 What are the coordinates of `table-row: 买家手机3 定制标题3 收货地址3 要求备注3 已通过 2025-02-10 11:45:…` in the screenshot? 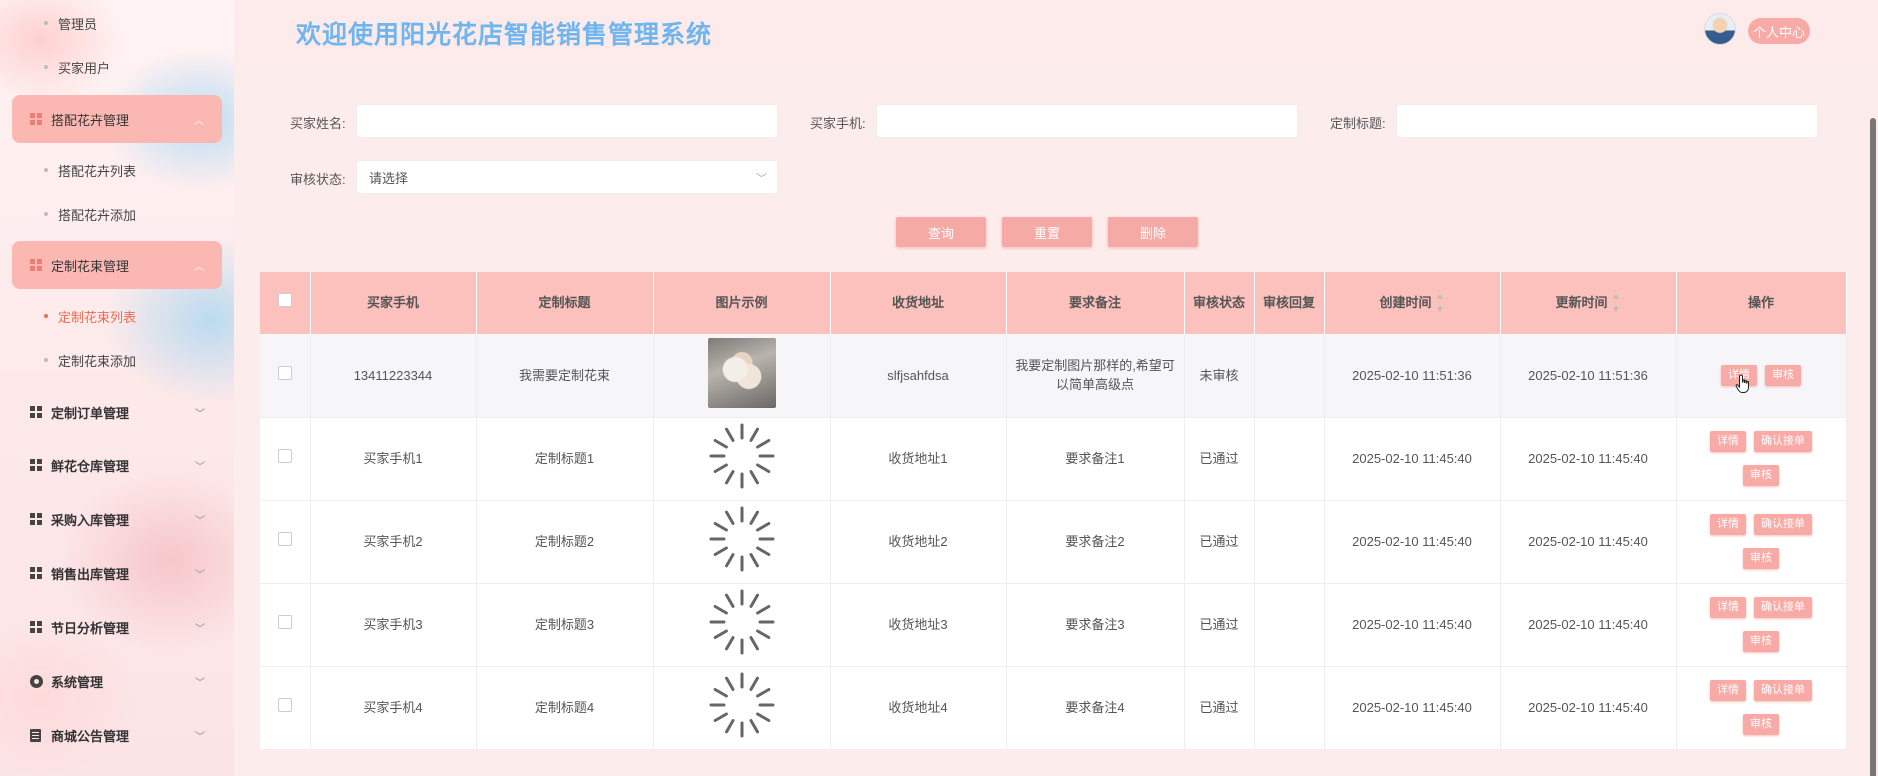 It's located at (1053, 625).